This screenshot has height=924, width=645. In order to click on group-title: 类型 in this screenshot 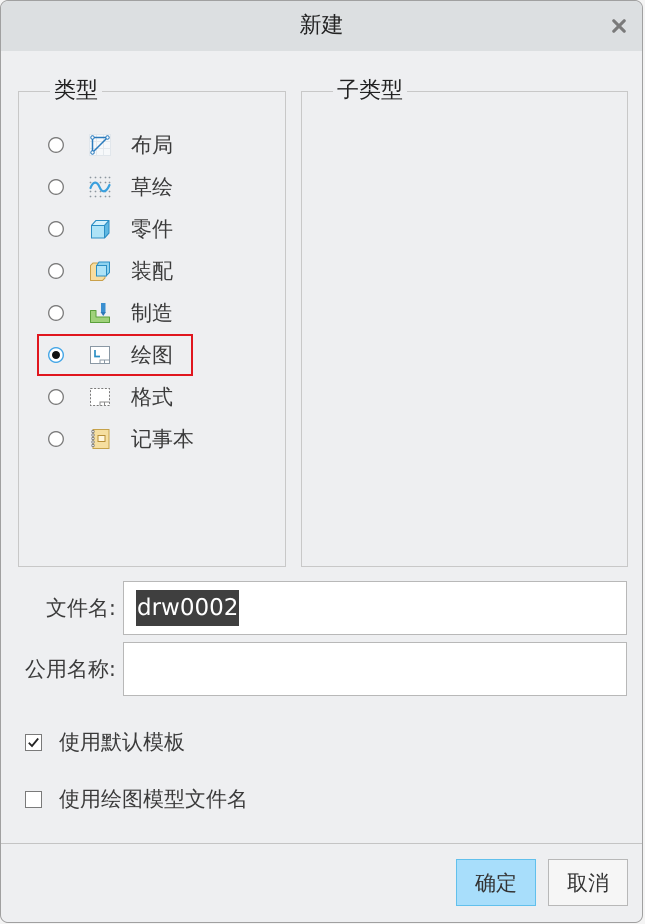, I will do `click(76, 91)`.